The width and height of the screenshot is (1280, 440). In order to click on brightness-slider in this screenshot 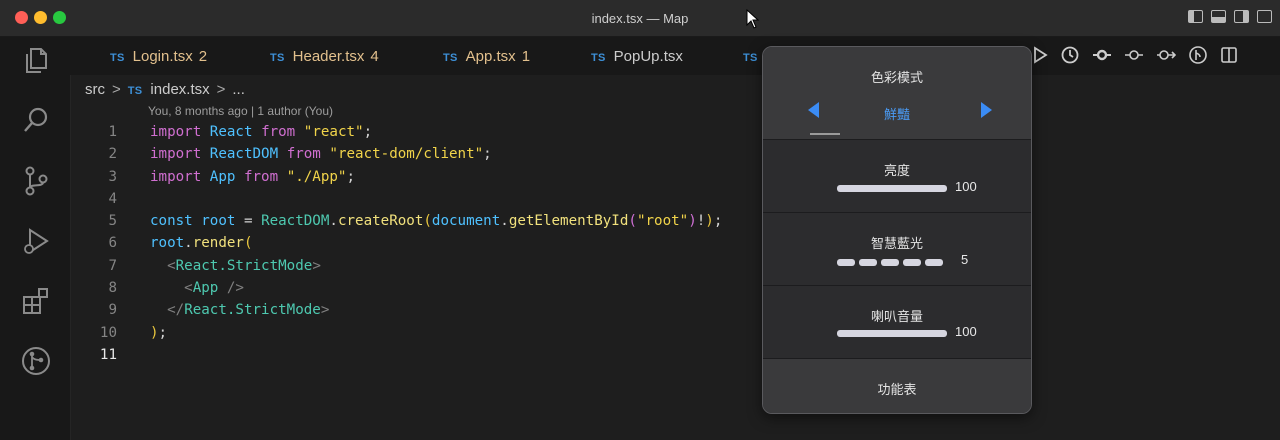, I will do `click(892, 188)`.